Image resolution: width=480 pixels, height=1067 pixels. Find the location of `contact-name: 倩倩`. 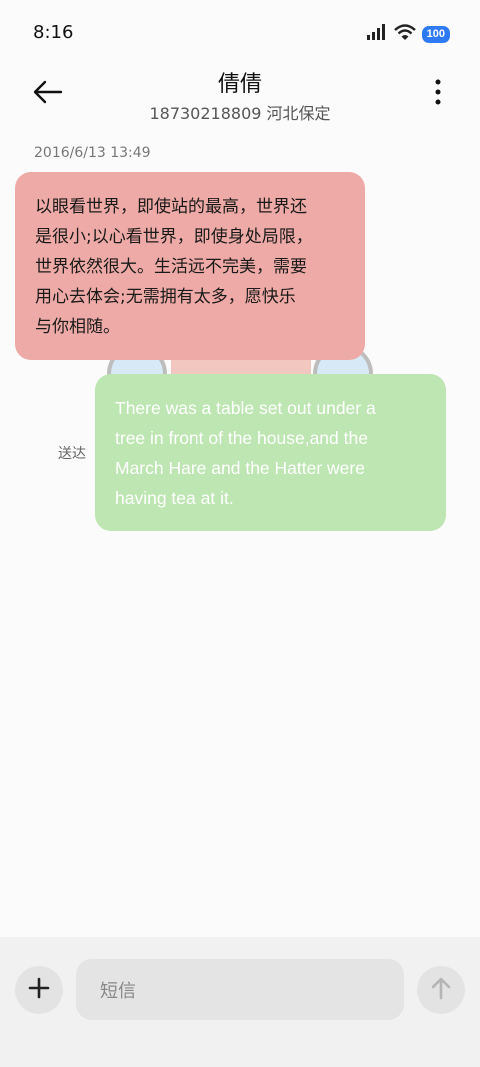

contact-name: 倩倩 is located at coordinates (239, 84).